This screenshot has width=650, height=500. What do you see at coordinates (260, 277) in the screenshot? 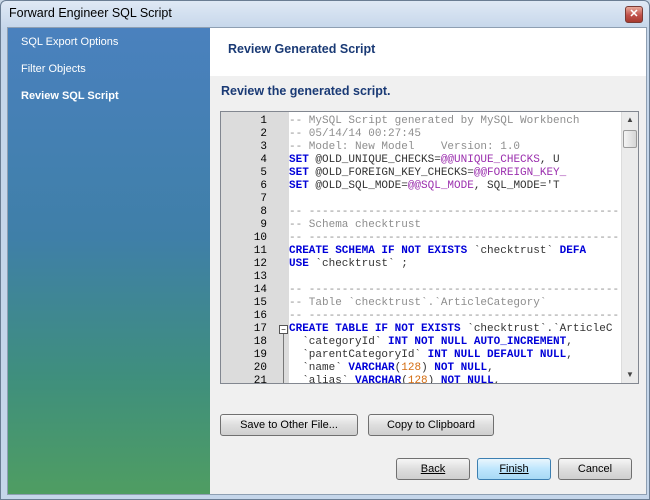
I see `line-number: 13` at bounding box center [260, 277].